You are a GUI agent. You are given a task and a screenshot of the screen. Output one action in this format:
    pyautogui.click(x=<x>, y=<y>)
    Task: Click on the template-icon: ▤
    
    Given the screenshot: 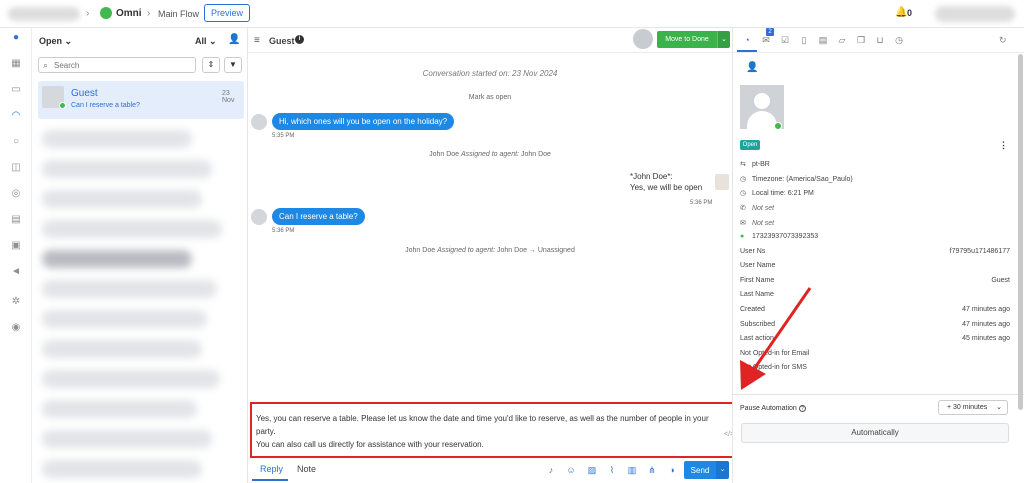 What is the action you would take?
    pyautogui.click(x=16, y=220)
    